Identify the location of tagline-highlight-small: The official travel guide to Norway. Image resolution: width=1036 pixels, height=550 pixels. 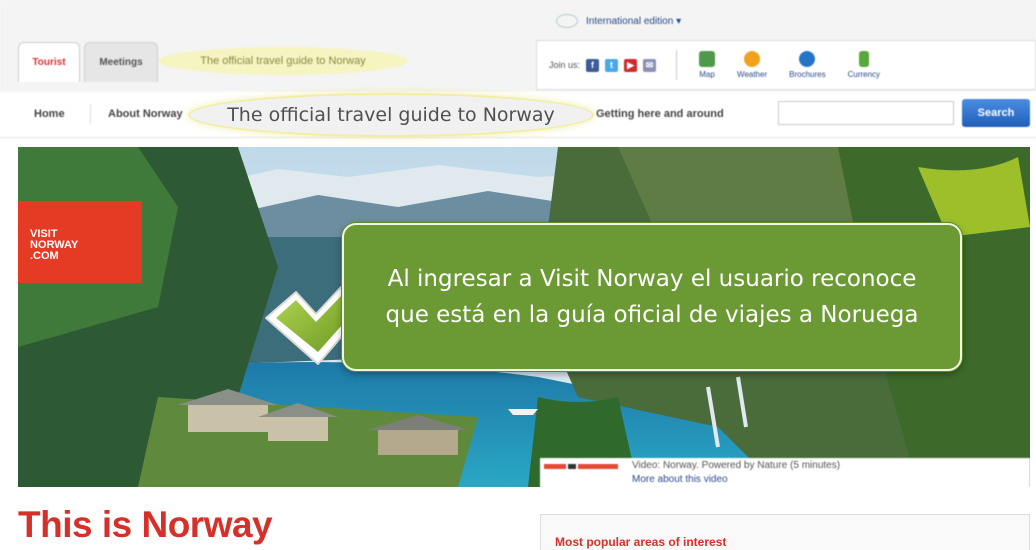
(283, 61).